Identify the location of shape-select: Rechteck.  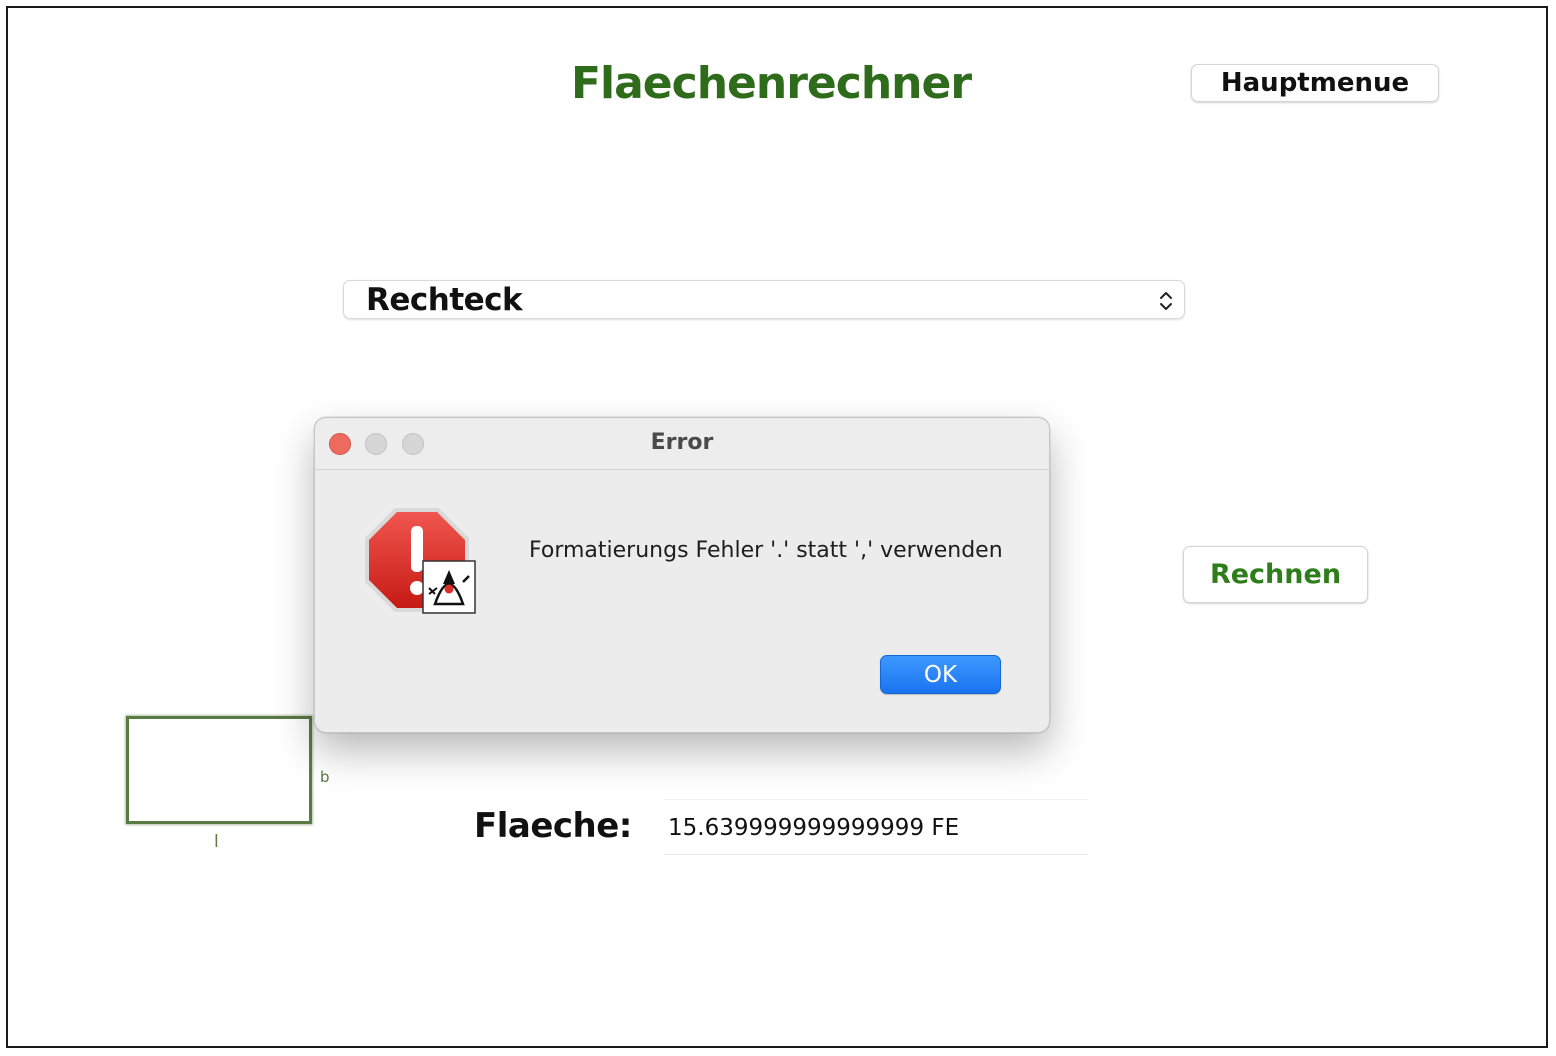
(764, 299).